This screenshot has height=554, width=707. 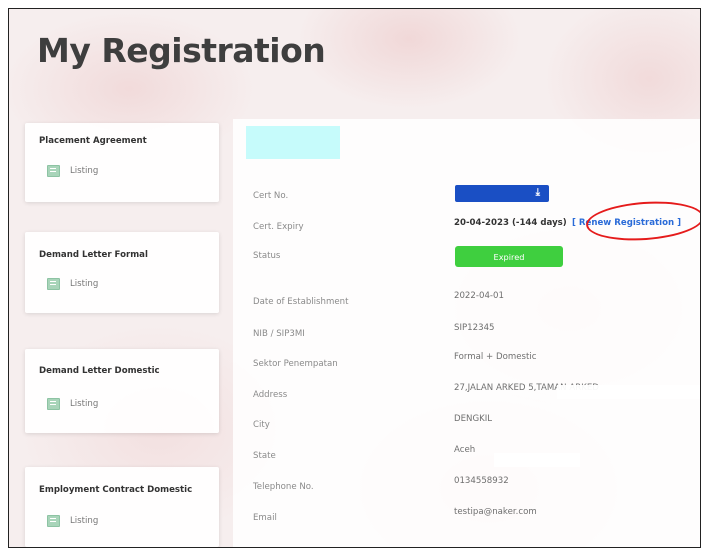 What do you see at coordinates (122, 162) in the screenshot?
I see `sidebar-card-placement-agreement: Placement Agreement Listing` at bounding box center [122, 162].